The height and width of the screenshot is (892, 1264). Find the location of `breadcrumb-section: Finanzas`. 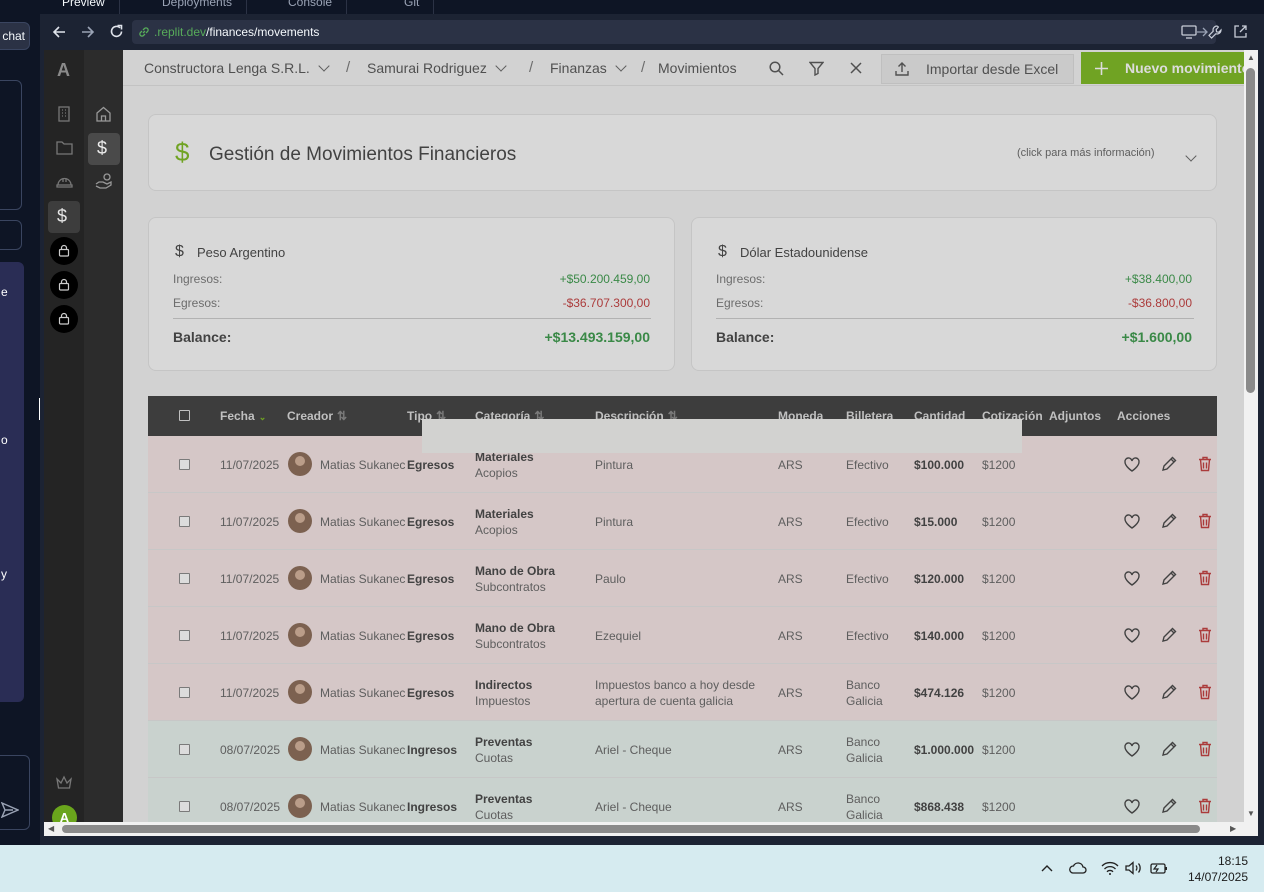

breadcrumb-section: Finanzas is located at coordinates (588, 68).